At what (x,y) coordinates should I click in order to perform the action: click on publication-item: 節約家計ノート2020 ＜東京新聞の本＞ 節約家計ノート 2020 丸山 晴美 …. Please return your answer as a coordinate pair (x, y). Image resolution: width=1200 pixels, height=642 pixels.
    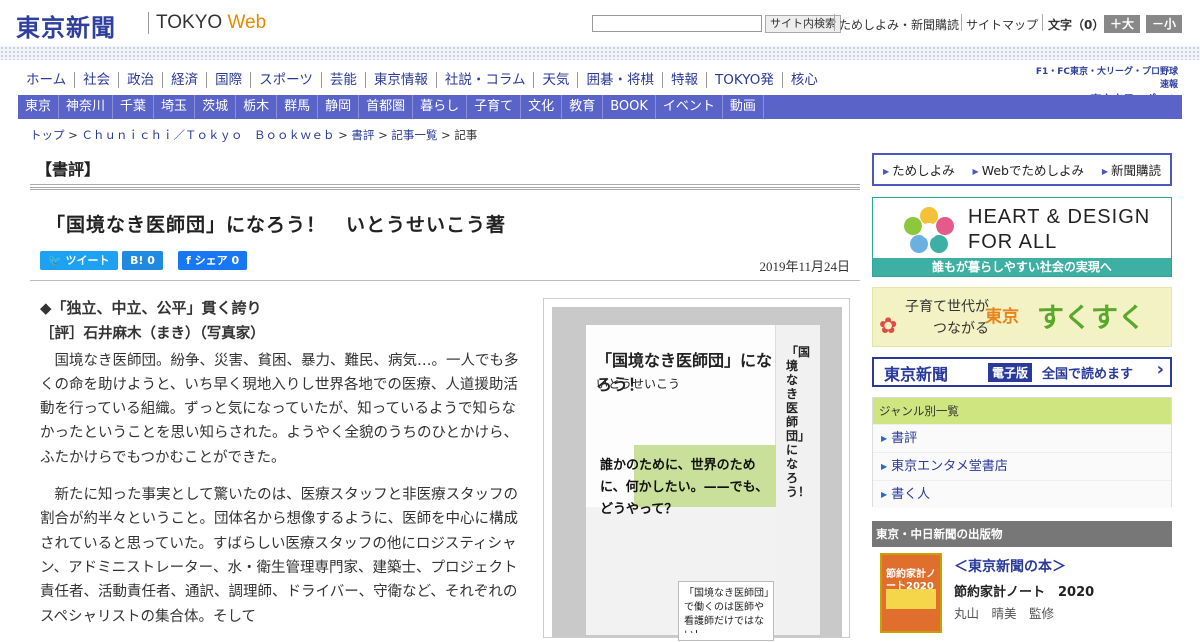
    Looking at the image, I should click on (1022, 593).